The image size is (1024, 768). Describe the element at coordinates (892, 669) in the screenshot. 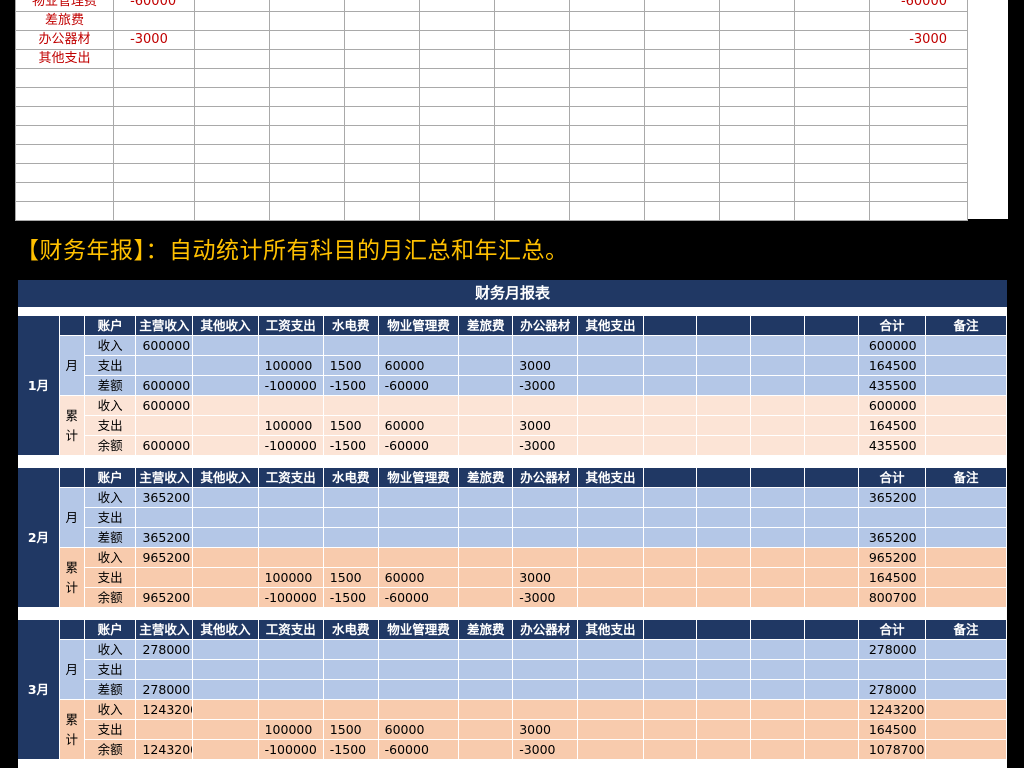

I see `cell-total` at that location.